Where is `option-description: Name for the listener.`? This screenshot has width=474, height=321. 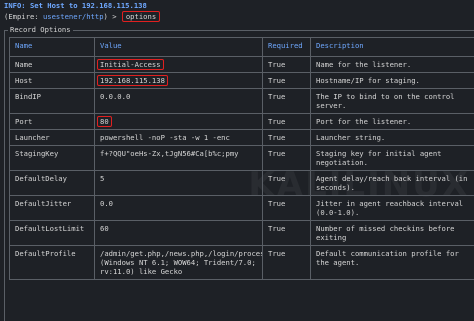
option-description: Name for the listener. is located at coordinates (392, 65).